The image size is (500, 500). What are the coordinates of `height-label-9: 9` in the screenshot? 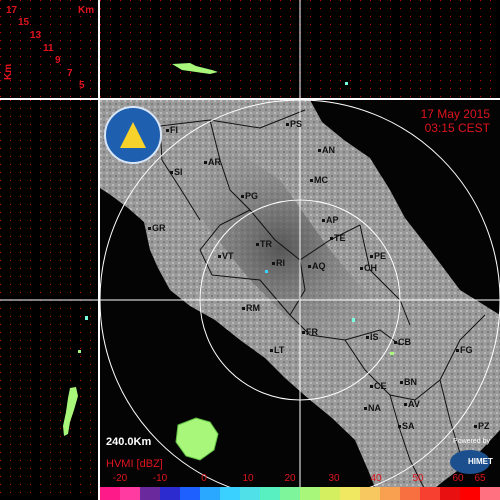 It's located at (58, 60).